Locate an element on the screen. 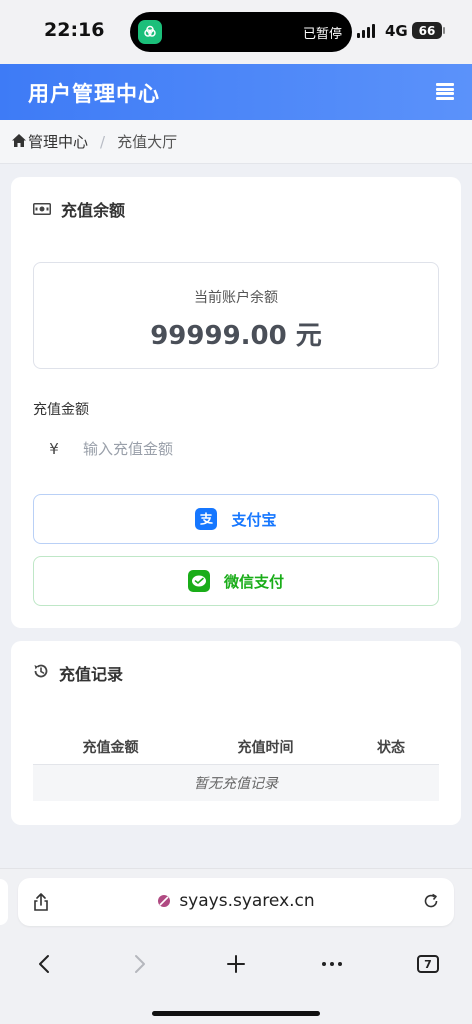 This screenshot has width=472, height=1024. wechat-pay-label: 微信支付 is located at coordinates (253, 581).